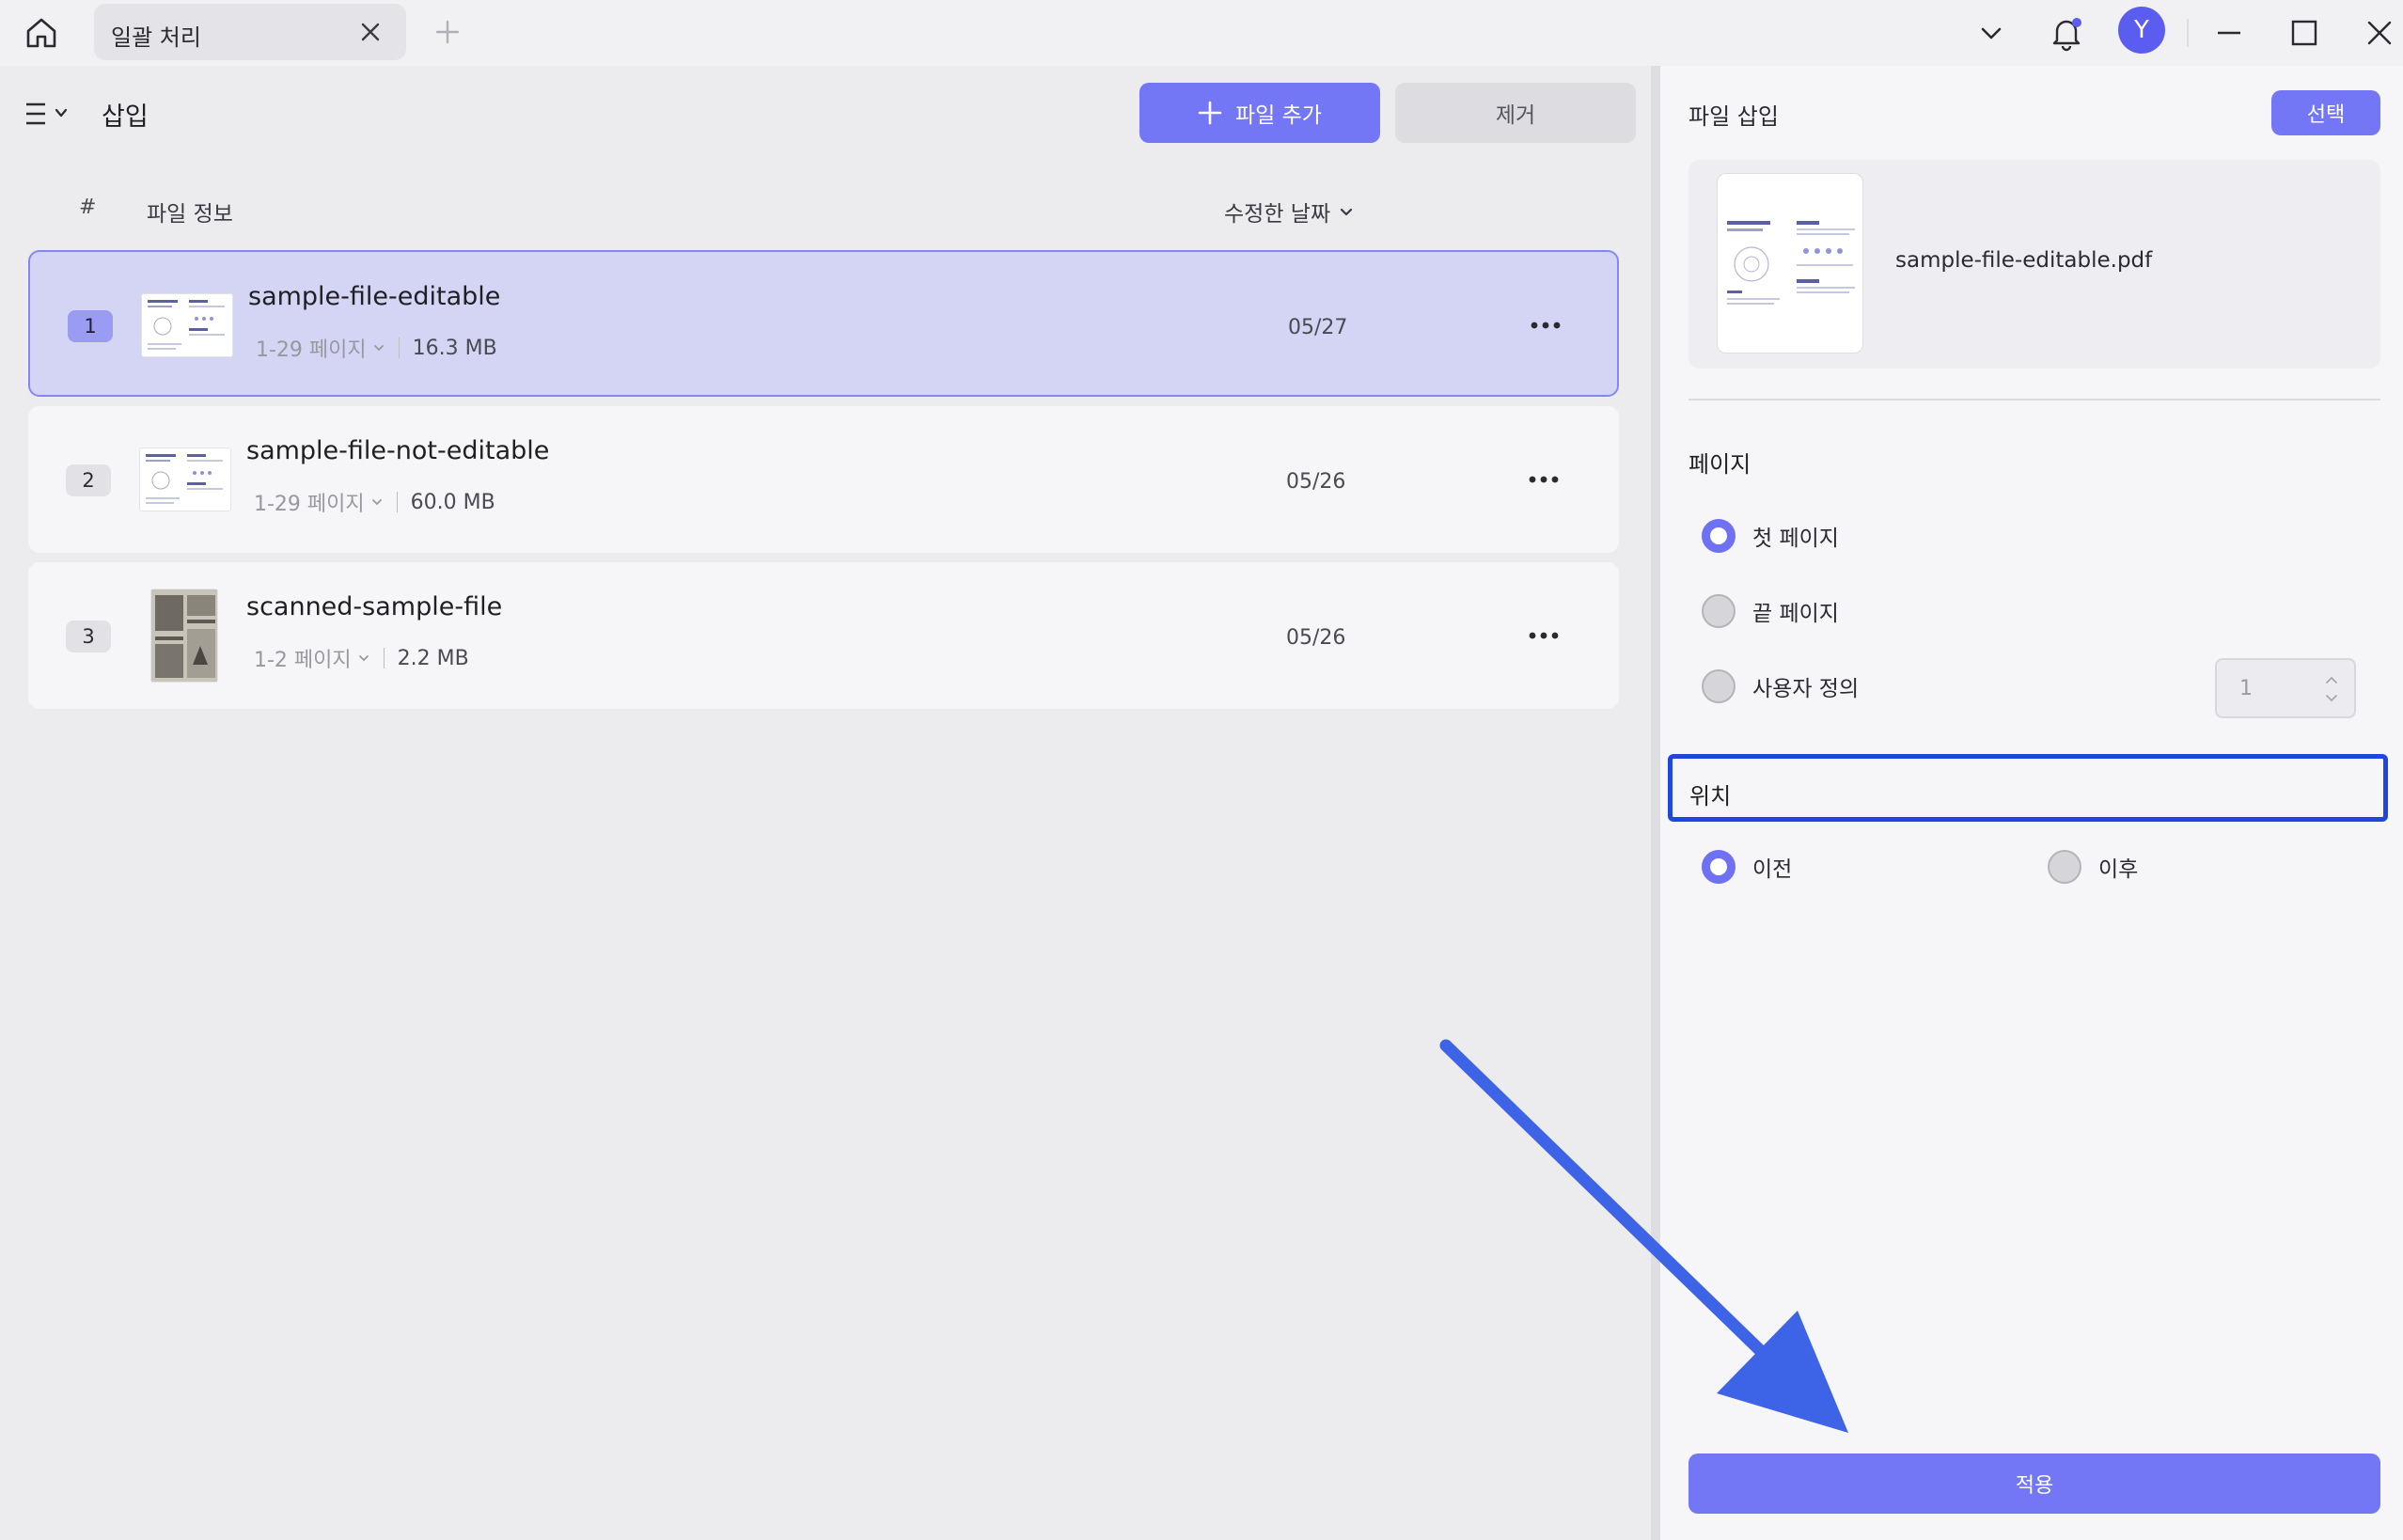 This screenshot has width=2403, height=1540. I want to click on radio-custom-page: 사용자 정의, so click(1780, 686).